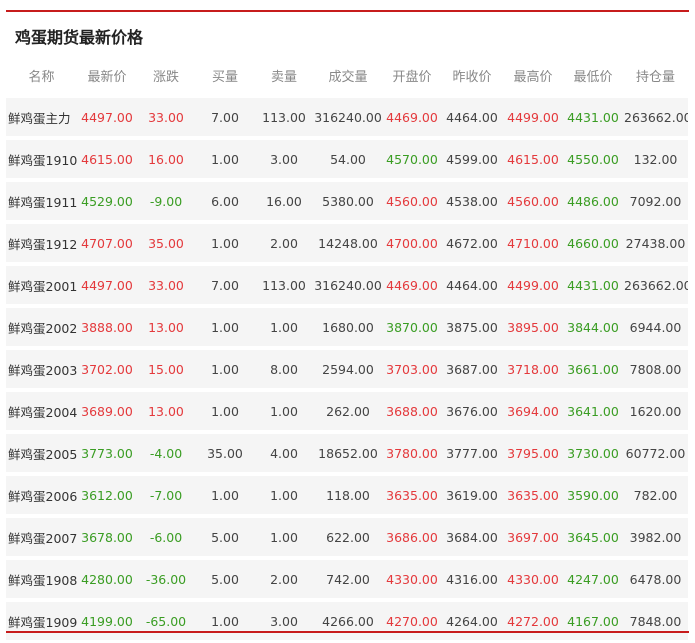 The height and width of the screenshot is (643, 695). Describe the element at coordinates (166, 284) in the screenshot. I see `cell-change: 33.00` at that location.